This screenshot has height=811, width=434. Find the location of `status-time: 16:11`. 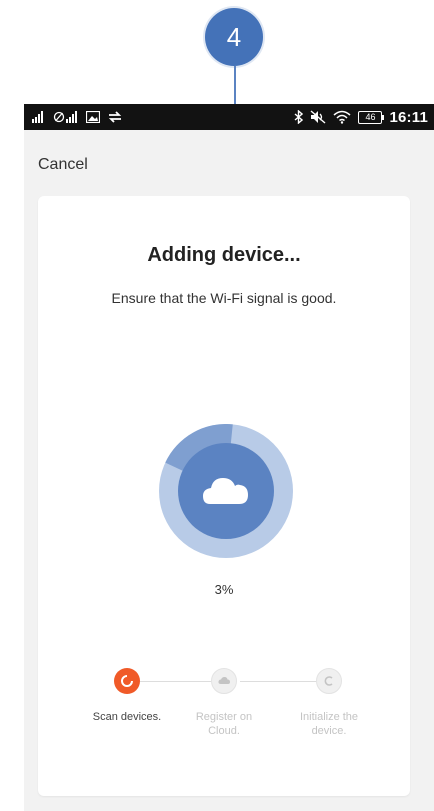

status-time: 16:11 is located at coordinates (408, 117).